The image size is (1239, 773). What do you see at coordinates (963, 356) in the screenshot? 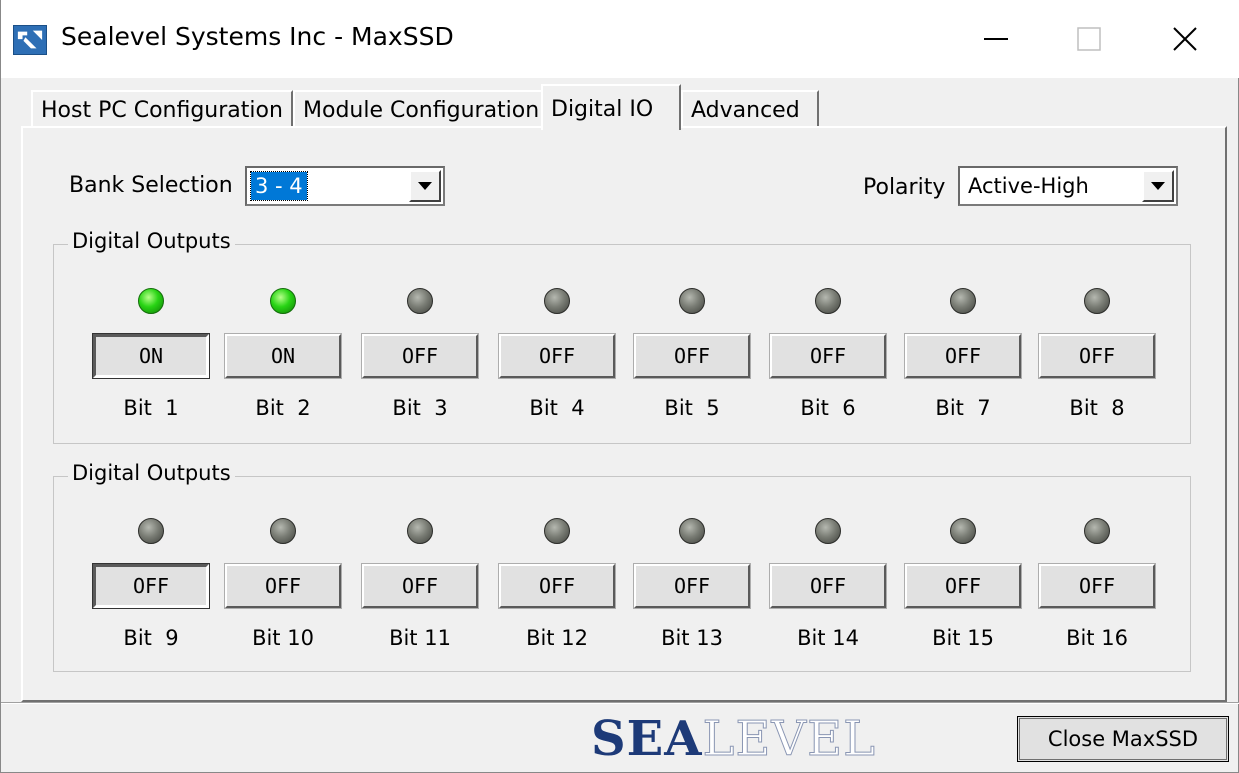
I see `bit-7-toggle-button: OFF` at bounding box center [963, 356].